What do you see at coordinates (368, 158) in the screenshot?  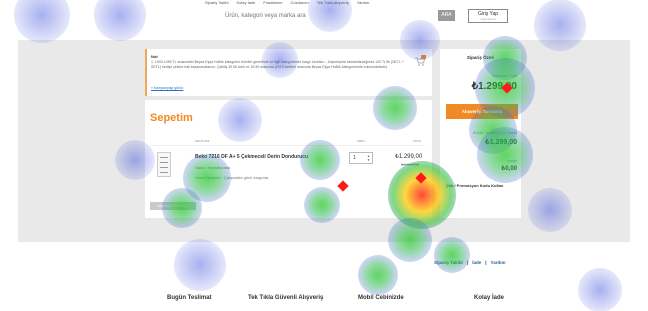 I see `stepper-arrows-icon: ▲ ▼` at bounding box center [368, 158].